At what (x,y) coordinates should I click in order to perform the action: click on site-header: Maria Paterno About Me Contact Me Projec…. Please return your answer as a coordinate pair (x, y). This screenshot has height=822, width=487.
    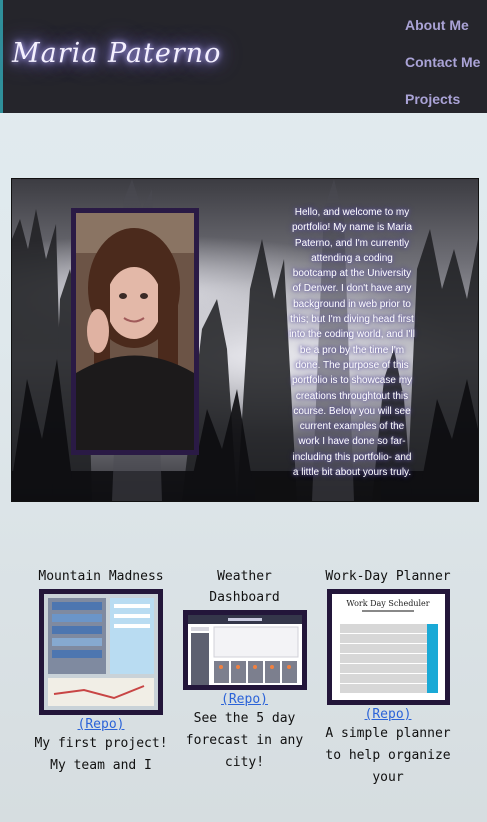
    Looking at the image, I should click on (243, 56).